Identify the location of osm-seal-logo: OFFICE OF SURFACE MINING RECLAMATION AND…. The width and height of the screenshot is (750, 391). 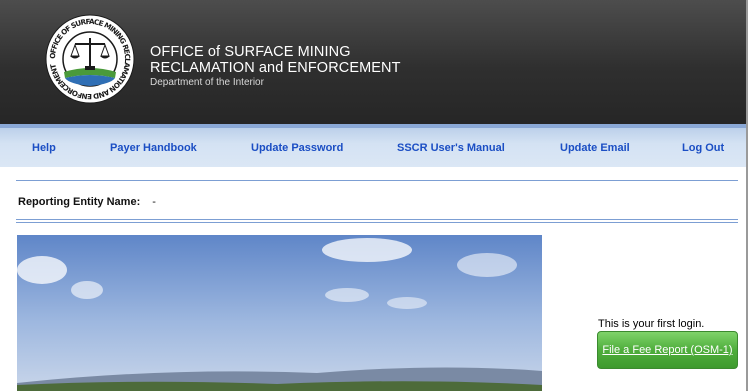
(90, 59).